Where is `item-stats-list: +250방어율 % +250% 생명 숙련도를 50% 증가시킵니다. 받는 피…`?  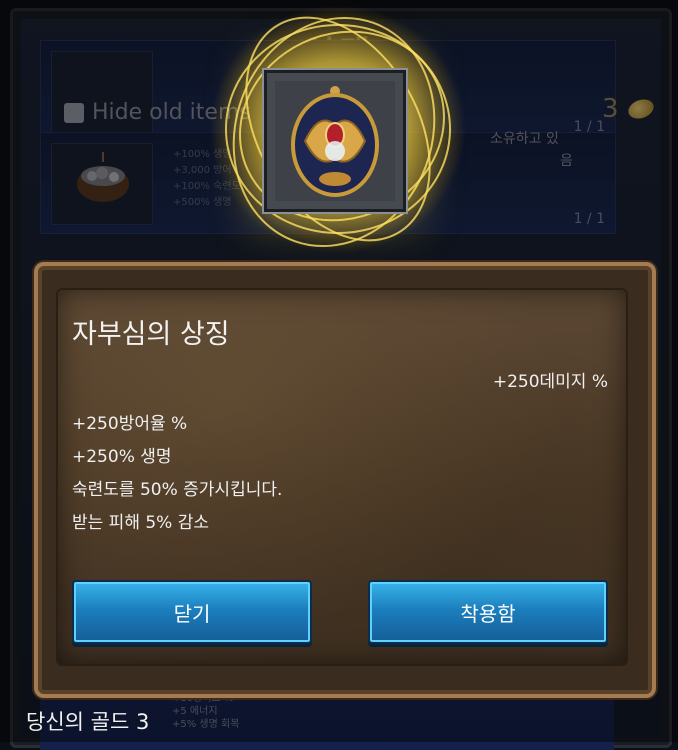 item-stats-list: +250방어율 % +250% 생명 숙련도를 50% 증가시킵니다. 받는 피… is located at coordinates (177, 474).